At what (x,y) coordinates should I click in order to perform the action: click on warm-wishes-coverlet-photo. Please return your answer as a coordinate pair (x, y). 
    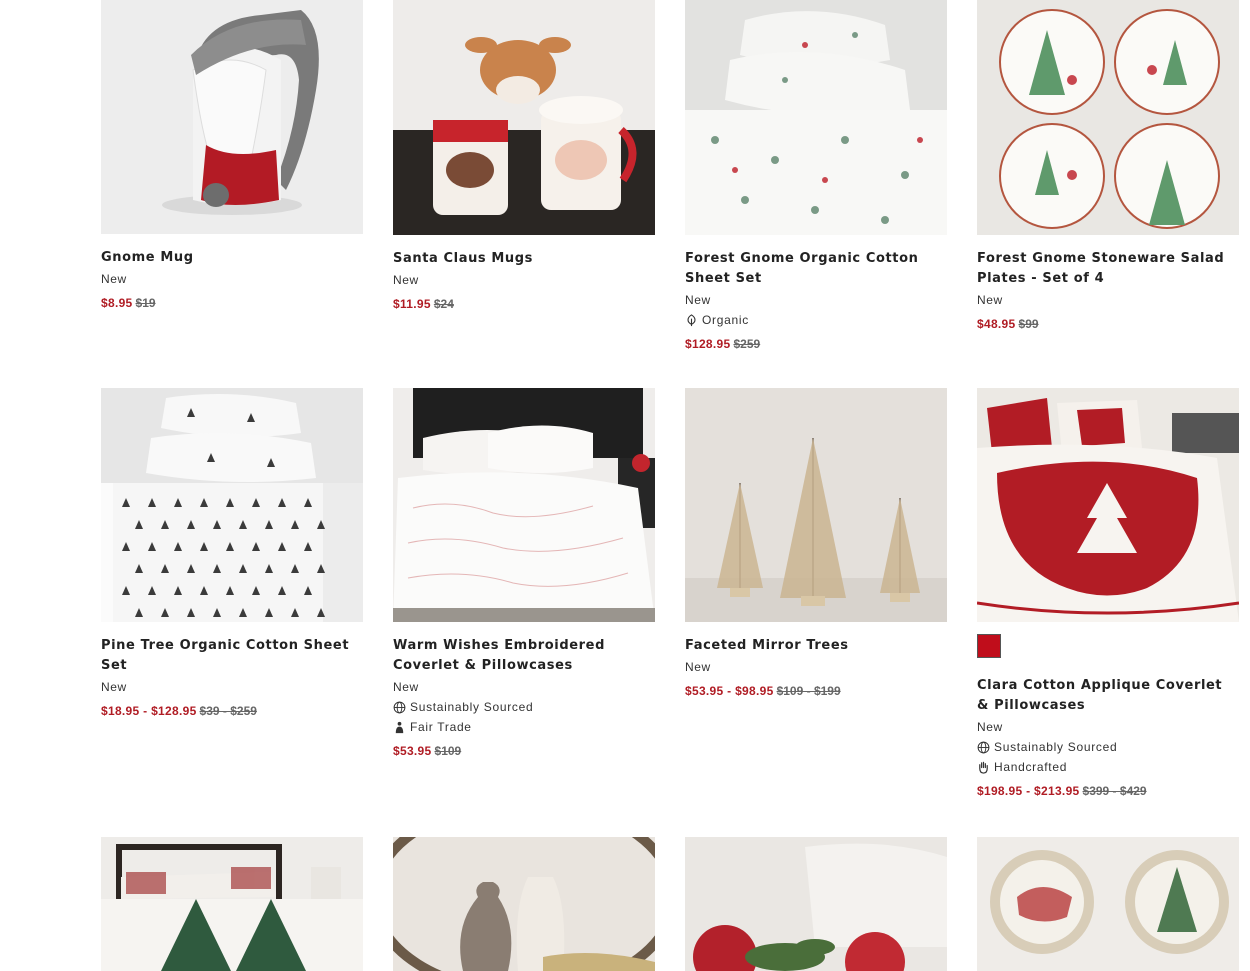
    Looking at the image, I should click on (524, 505).